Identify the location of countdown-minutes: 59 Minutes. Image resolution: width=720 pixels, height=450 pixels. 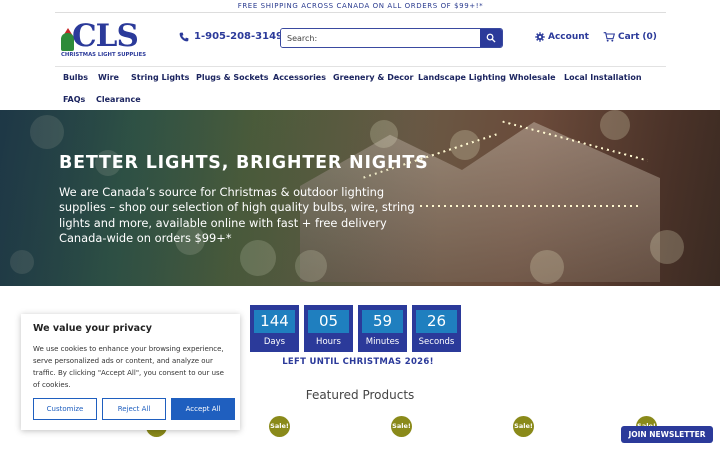
(382, 328).